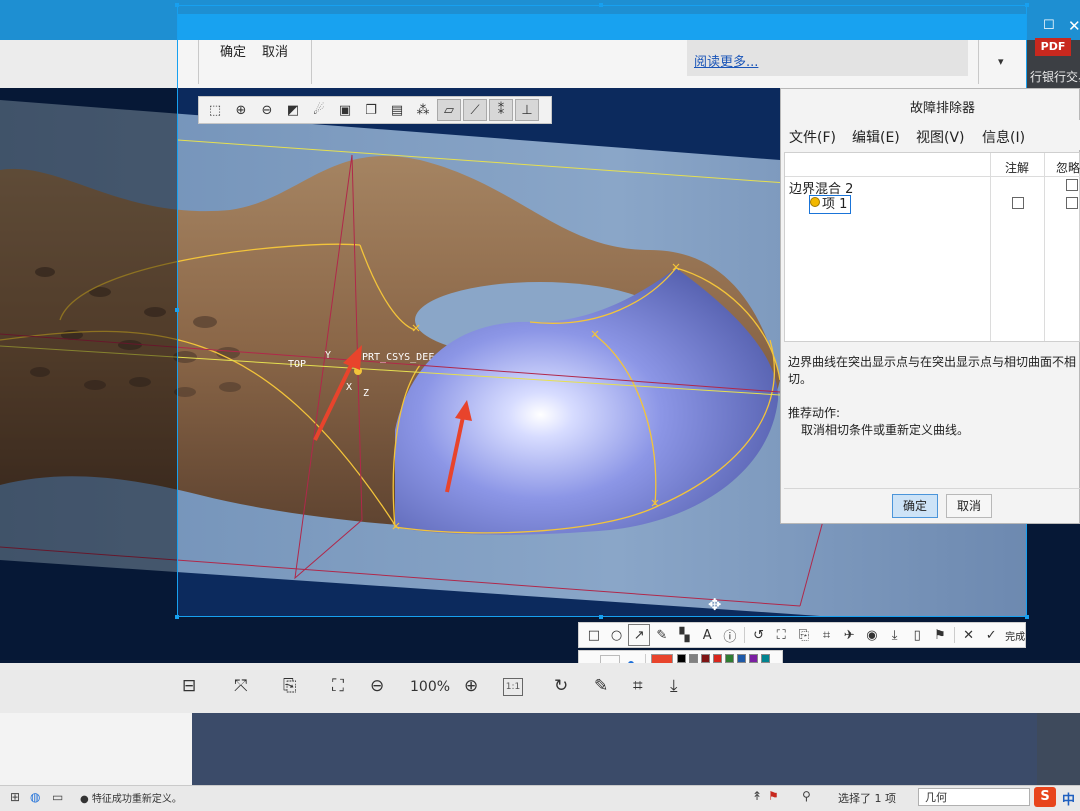 This screenshot has width=1080, height=811. What do you see at coordinates (849, 635) in the screenshot?
I see `pin-window-icon: ✈` at bounding box center [849, 635].